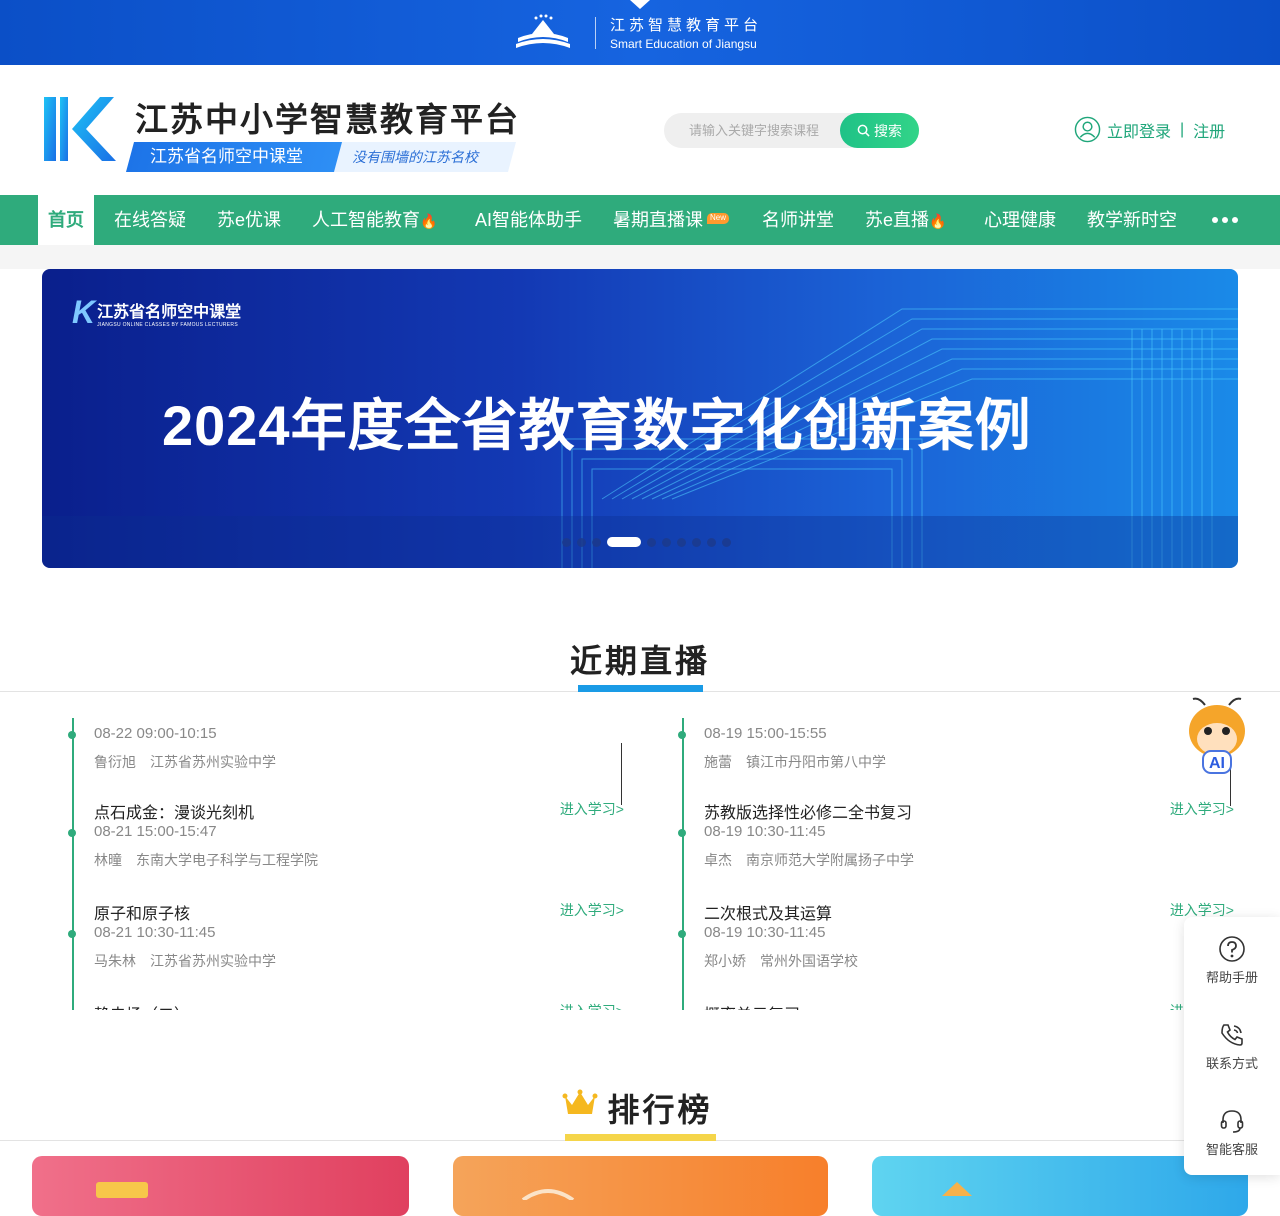 The height and width of the screenshot is (1216, 1280). Describe the element at coordinates (66, 220) in the screenshot. I see `nav-item-home: 首页` at that location.